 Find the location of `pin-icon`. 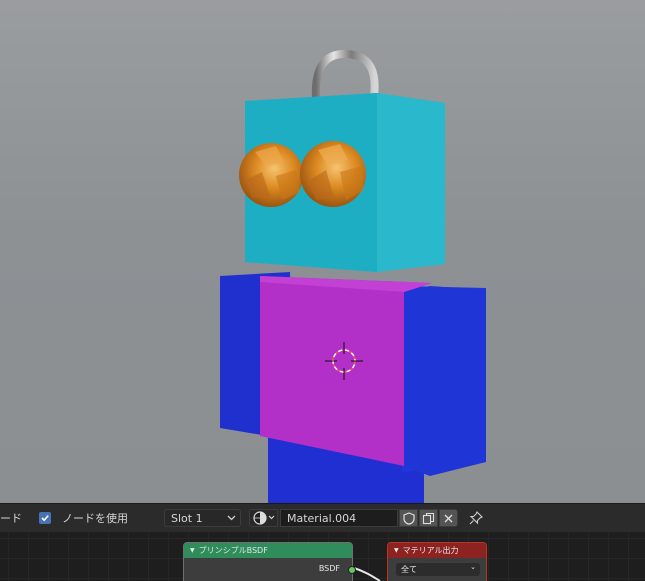

pin-icon is located at coordinates (476, 518).